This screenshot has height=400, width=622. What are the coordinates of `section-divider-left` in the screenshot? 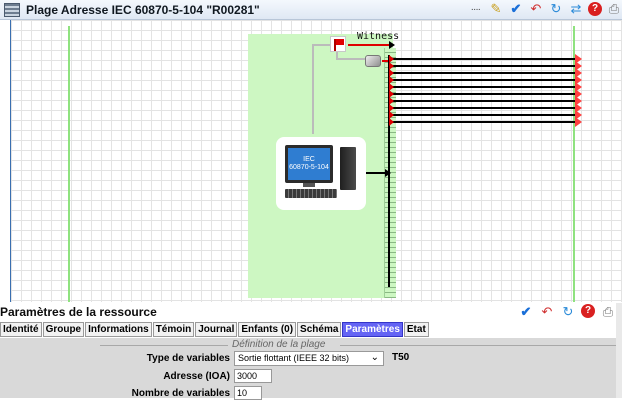 It's located at (164, 345).